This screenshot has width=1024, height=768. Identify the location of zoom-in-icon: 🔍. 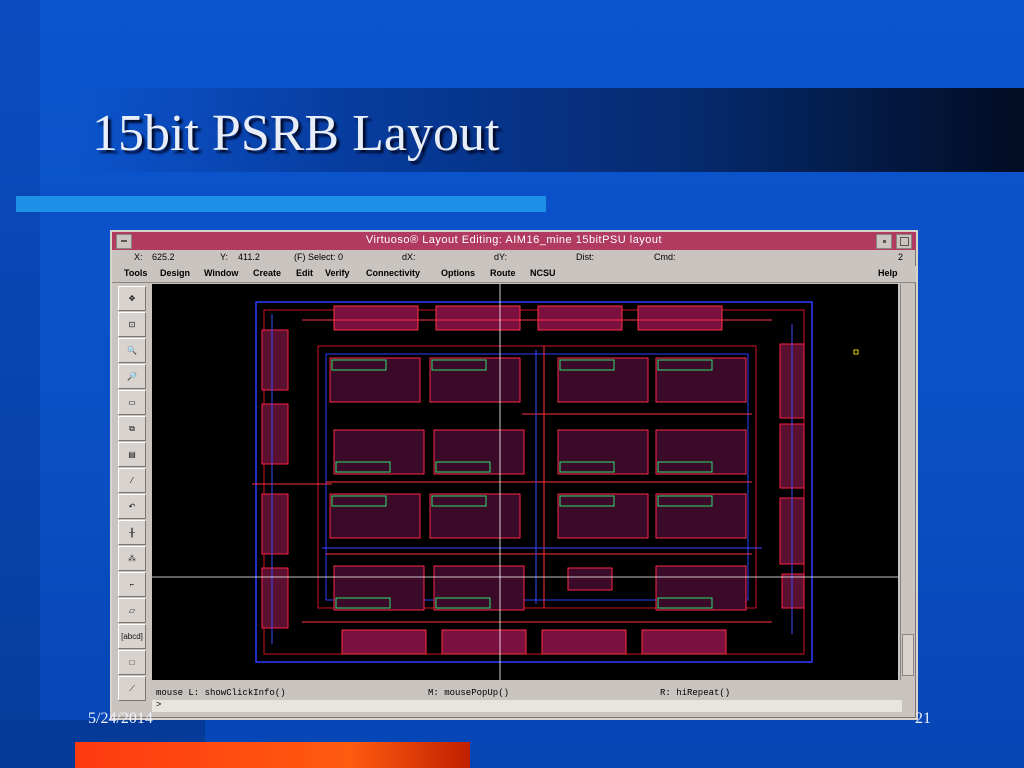
(132, 350).